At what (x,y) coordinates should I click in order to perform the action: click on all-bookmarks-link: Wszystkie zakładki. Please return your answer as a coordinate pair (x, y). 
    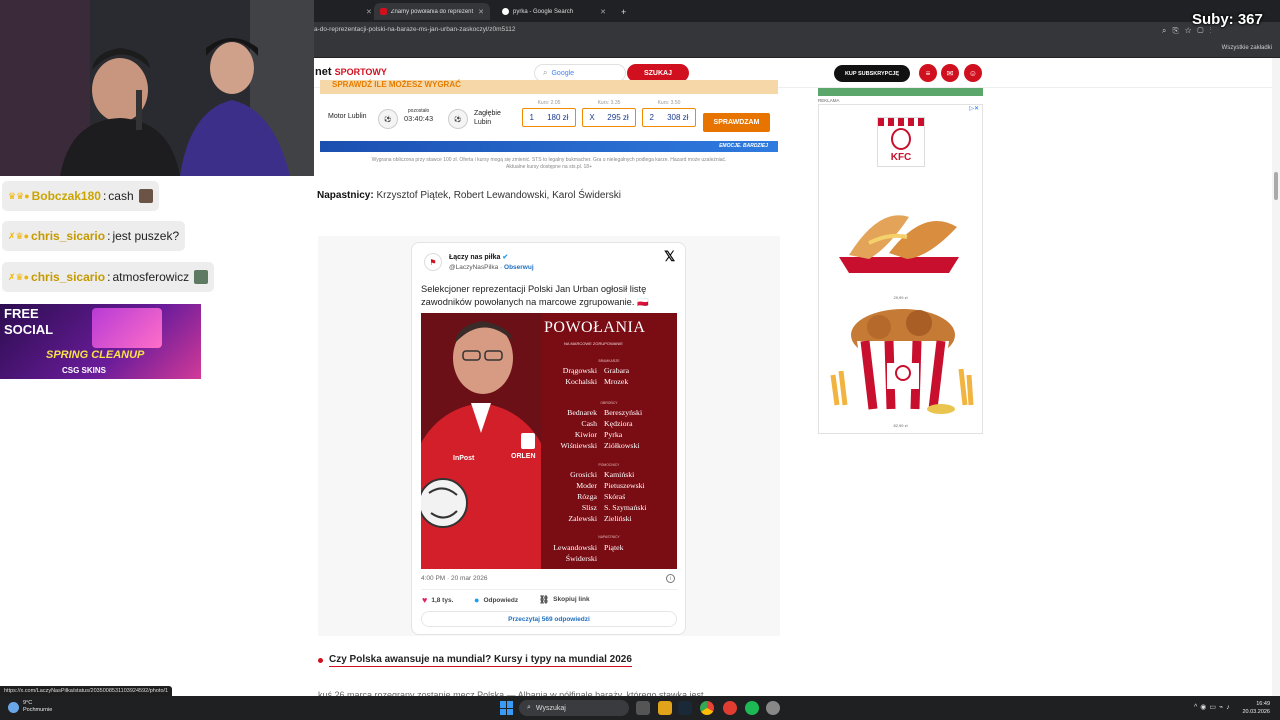
    Looking at the image, I should click on (1247, 48).